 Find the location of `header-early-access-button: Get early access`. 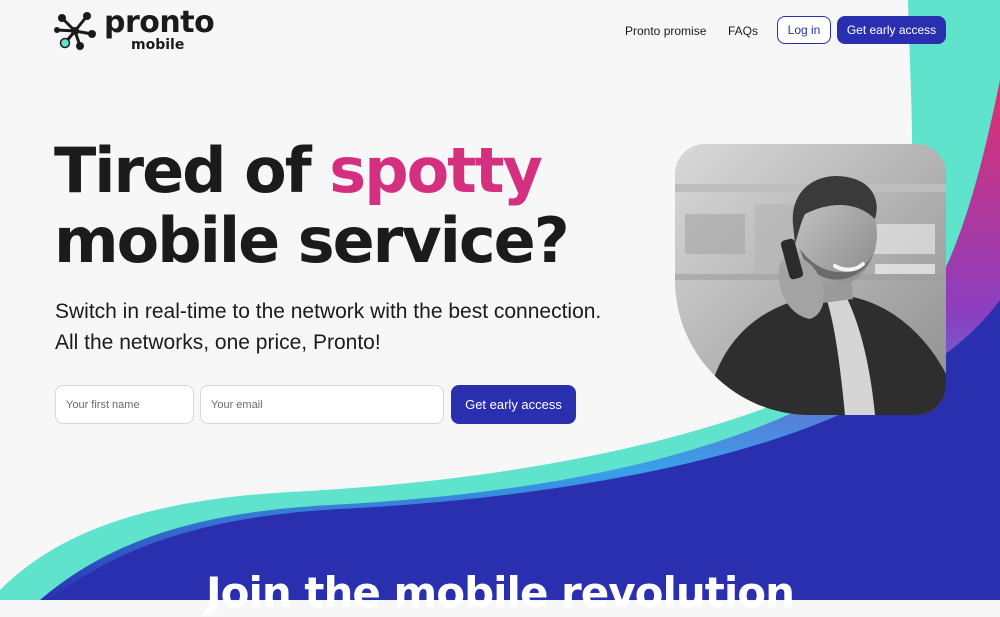

header-early-access-button: Get early access is located at coordinates (891, 30).